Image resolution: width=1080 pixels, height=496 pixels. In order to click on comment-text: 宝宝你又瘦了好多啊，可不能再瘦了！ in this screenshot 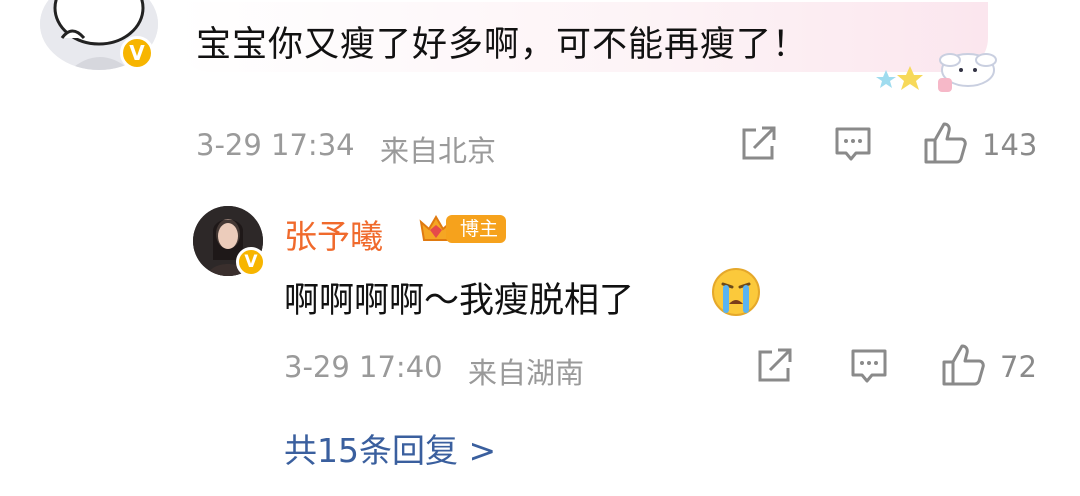, I will do `click(502, 45)`.